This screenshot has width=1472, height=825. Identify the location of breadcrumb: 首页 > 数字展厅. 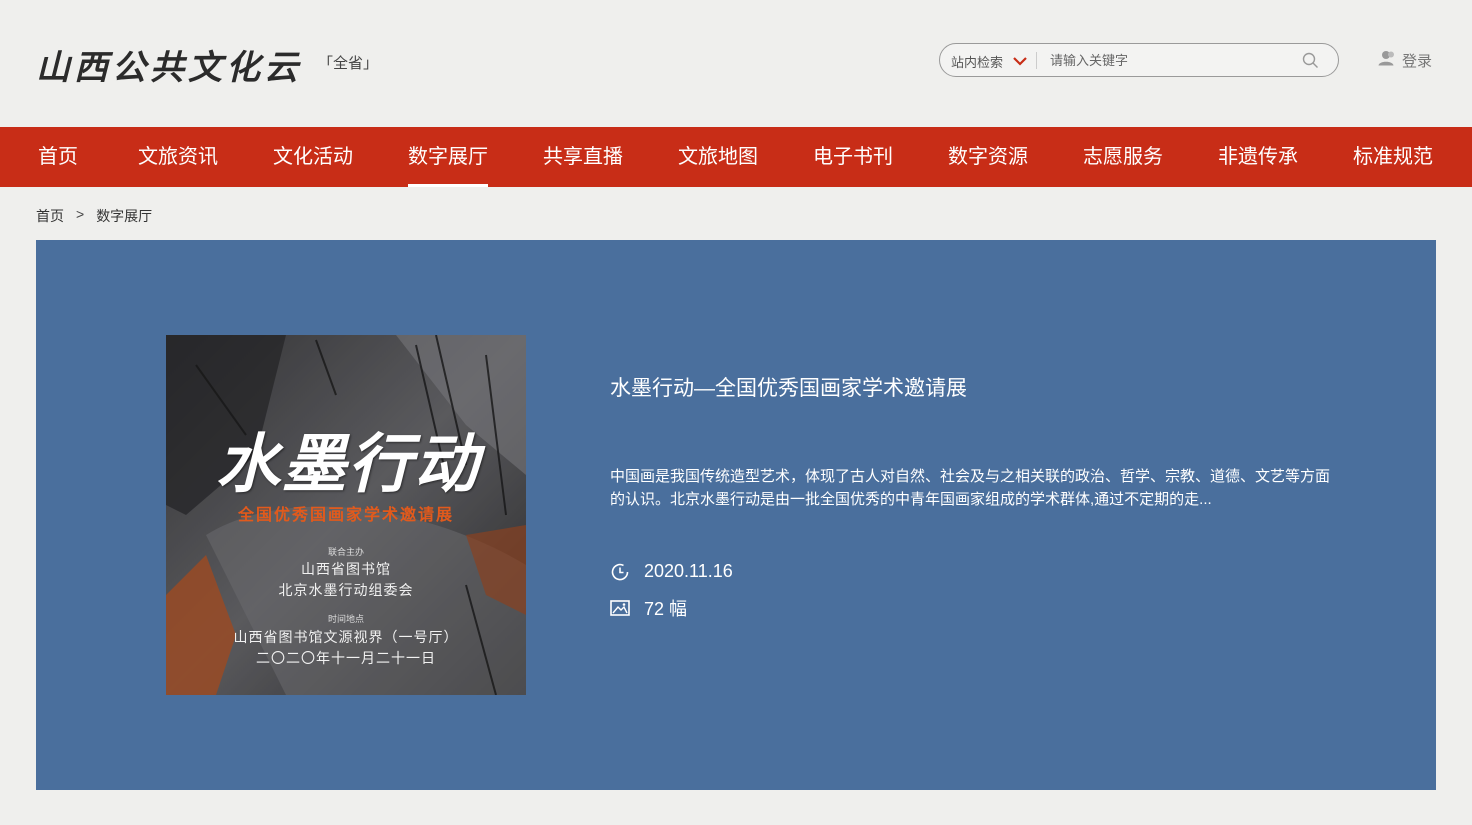
(94, 216).